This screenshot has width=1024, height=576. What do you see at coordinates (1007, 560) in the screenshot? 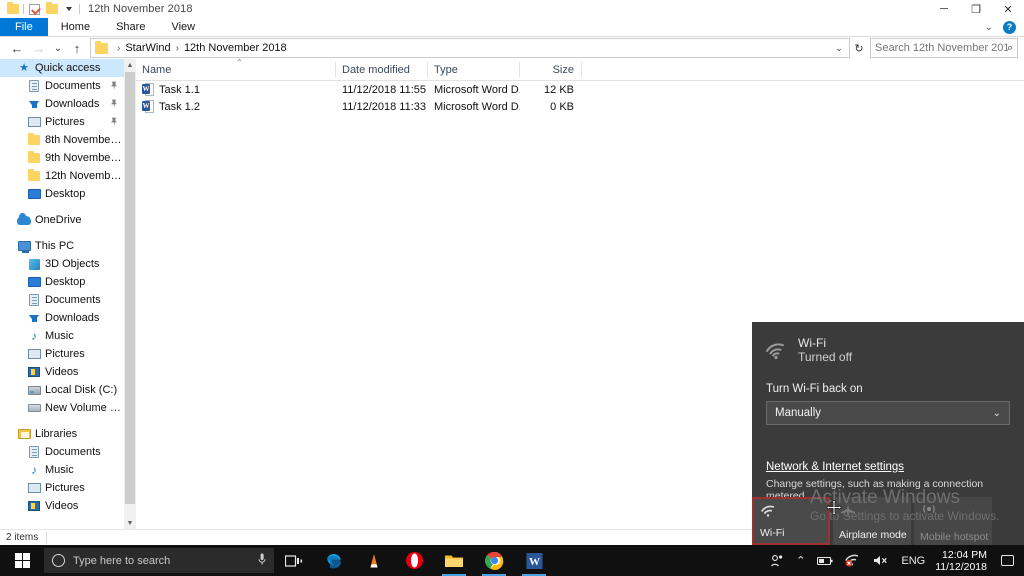
I see `action-center-icon` at bounding box center [1007, 560].